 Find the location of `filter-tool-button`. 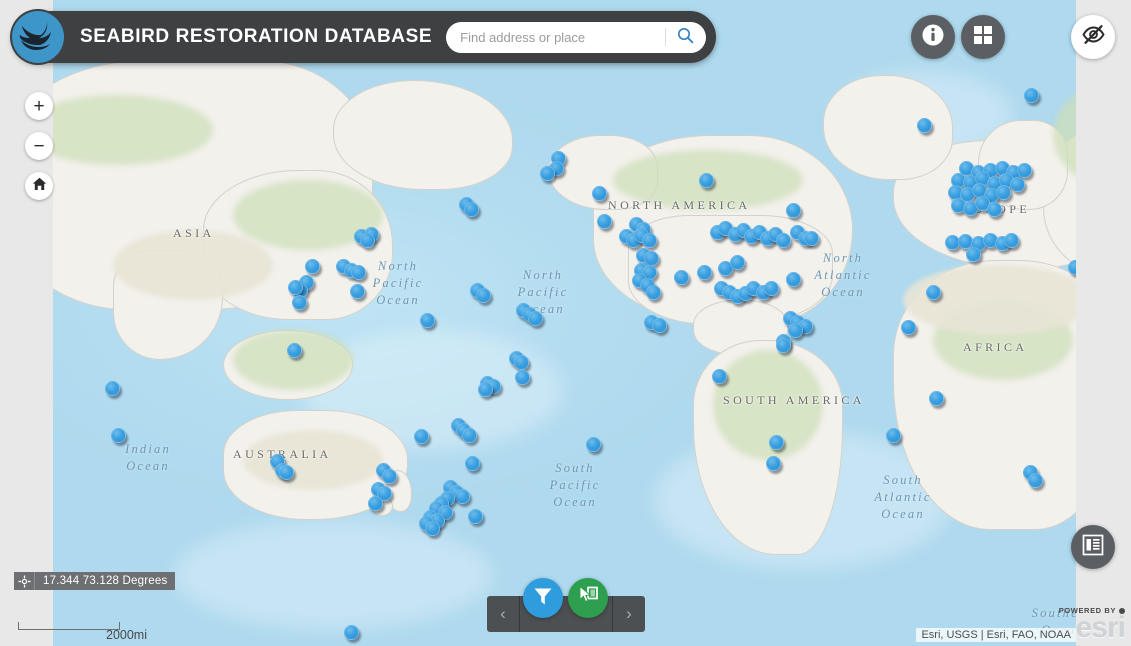

filter-tool-button is located at coordinates (543, 598).